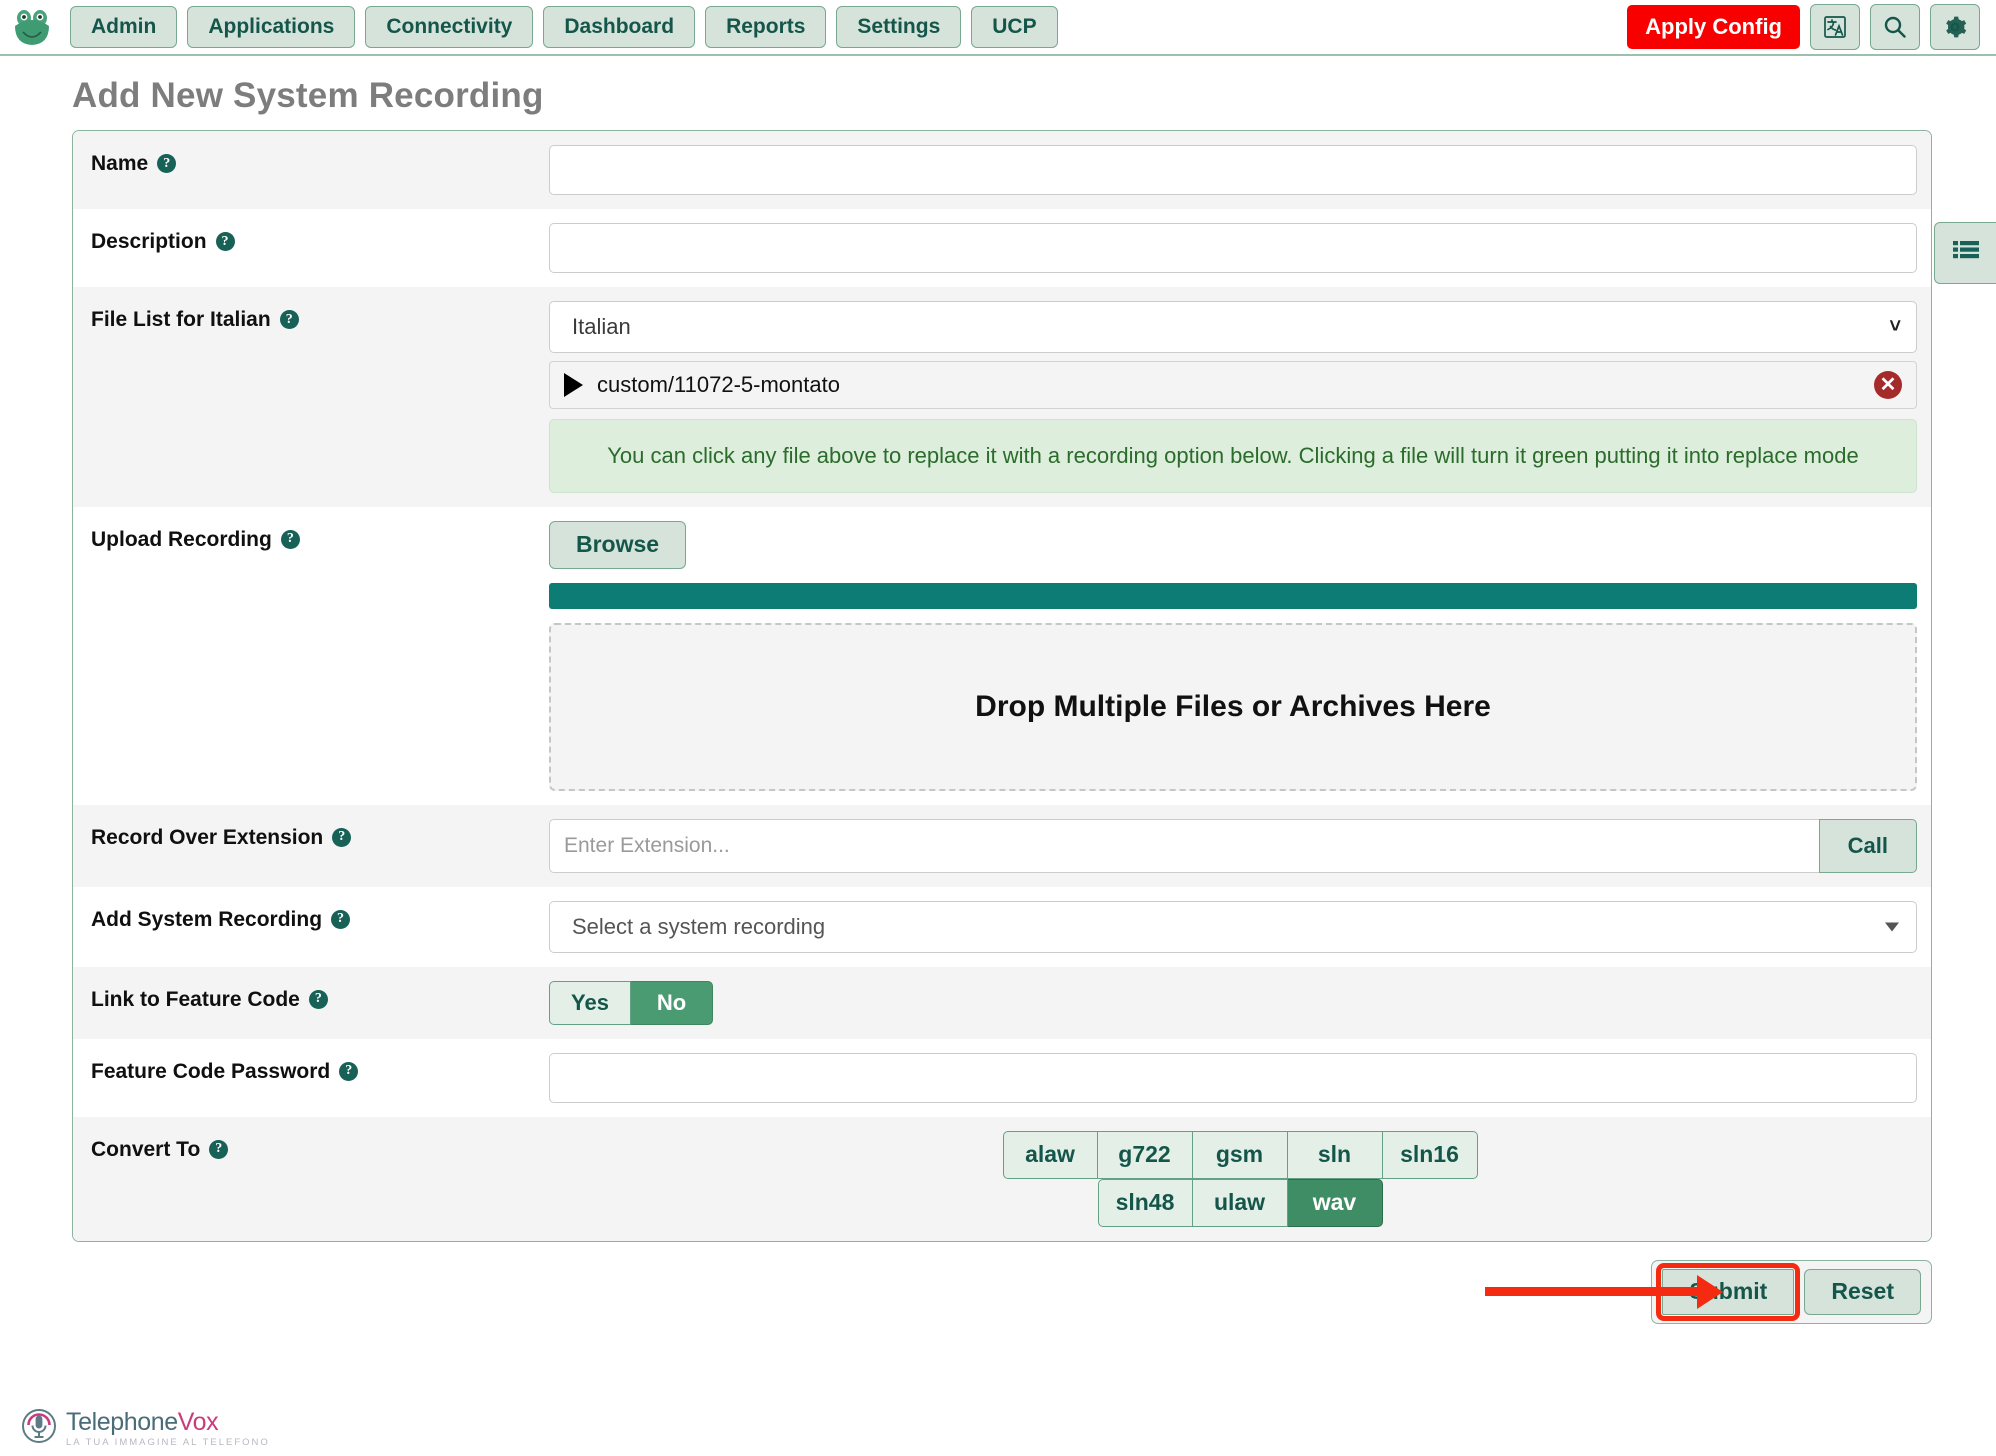  I want to click on language-select: Italian, so click(1233, 327).